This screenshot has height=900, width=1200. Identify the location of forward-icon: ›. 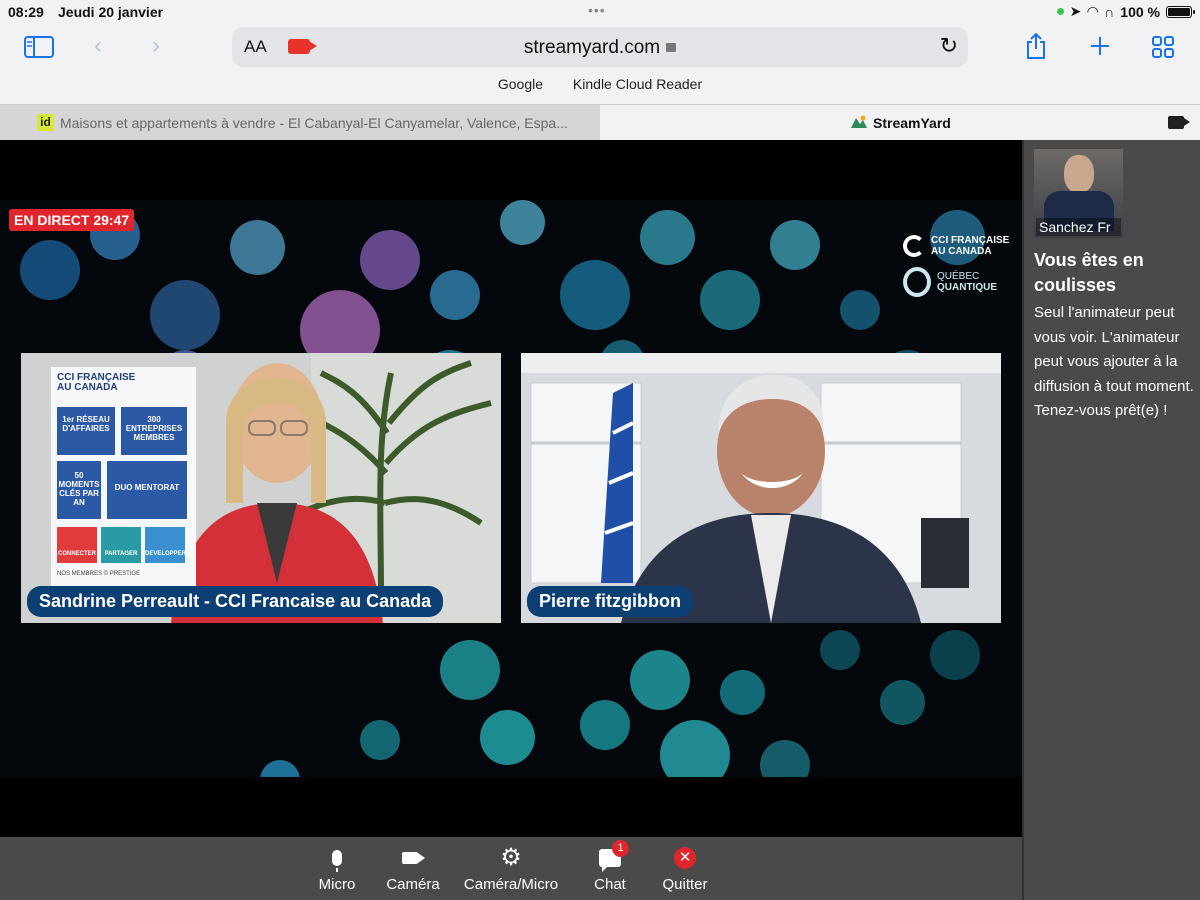
(156, 46).